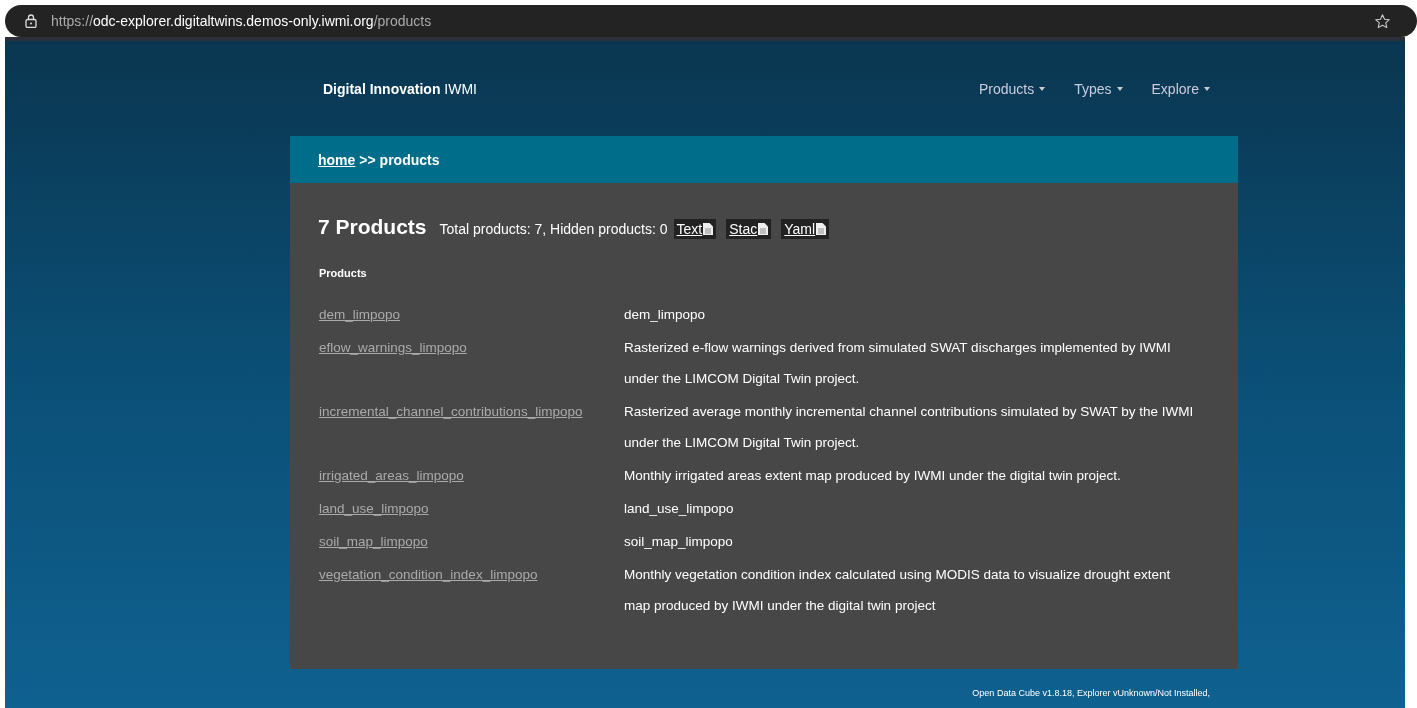 Image resolution: width=1417 pixels, height=708 pixels. I want to click on summary-text: Total products: 7, Hidden products: 0, so click(553, 229).